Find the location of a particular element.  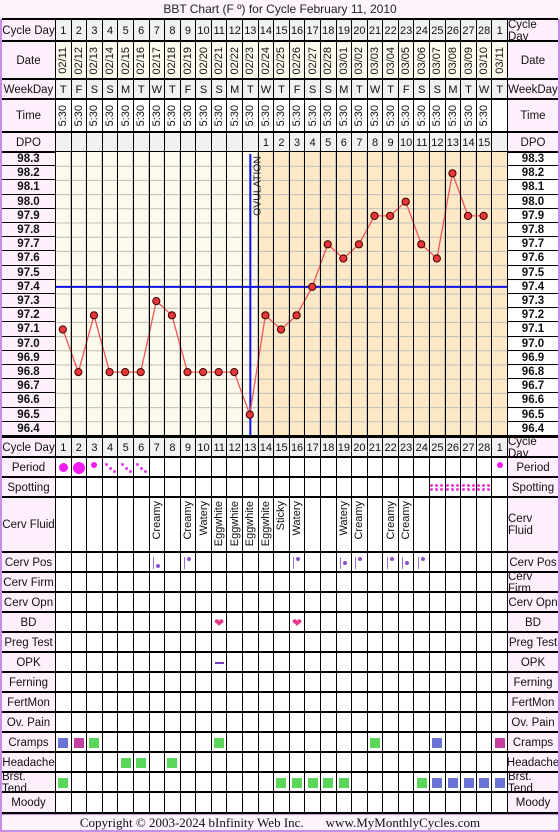

cerv-fluid-cell: Creamy is located at coordinates (390, 525).